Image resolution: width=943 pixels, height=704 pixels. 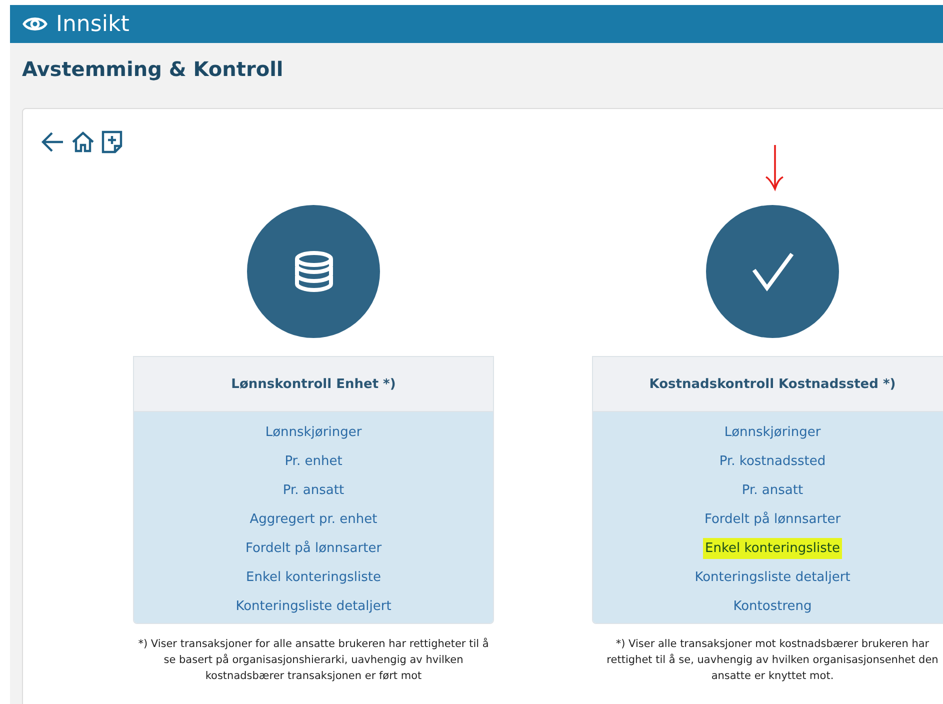 I want to click on app-title: Innsikt, so click(x=93, y=24).